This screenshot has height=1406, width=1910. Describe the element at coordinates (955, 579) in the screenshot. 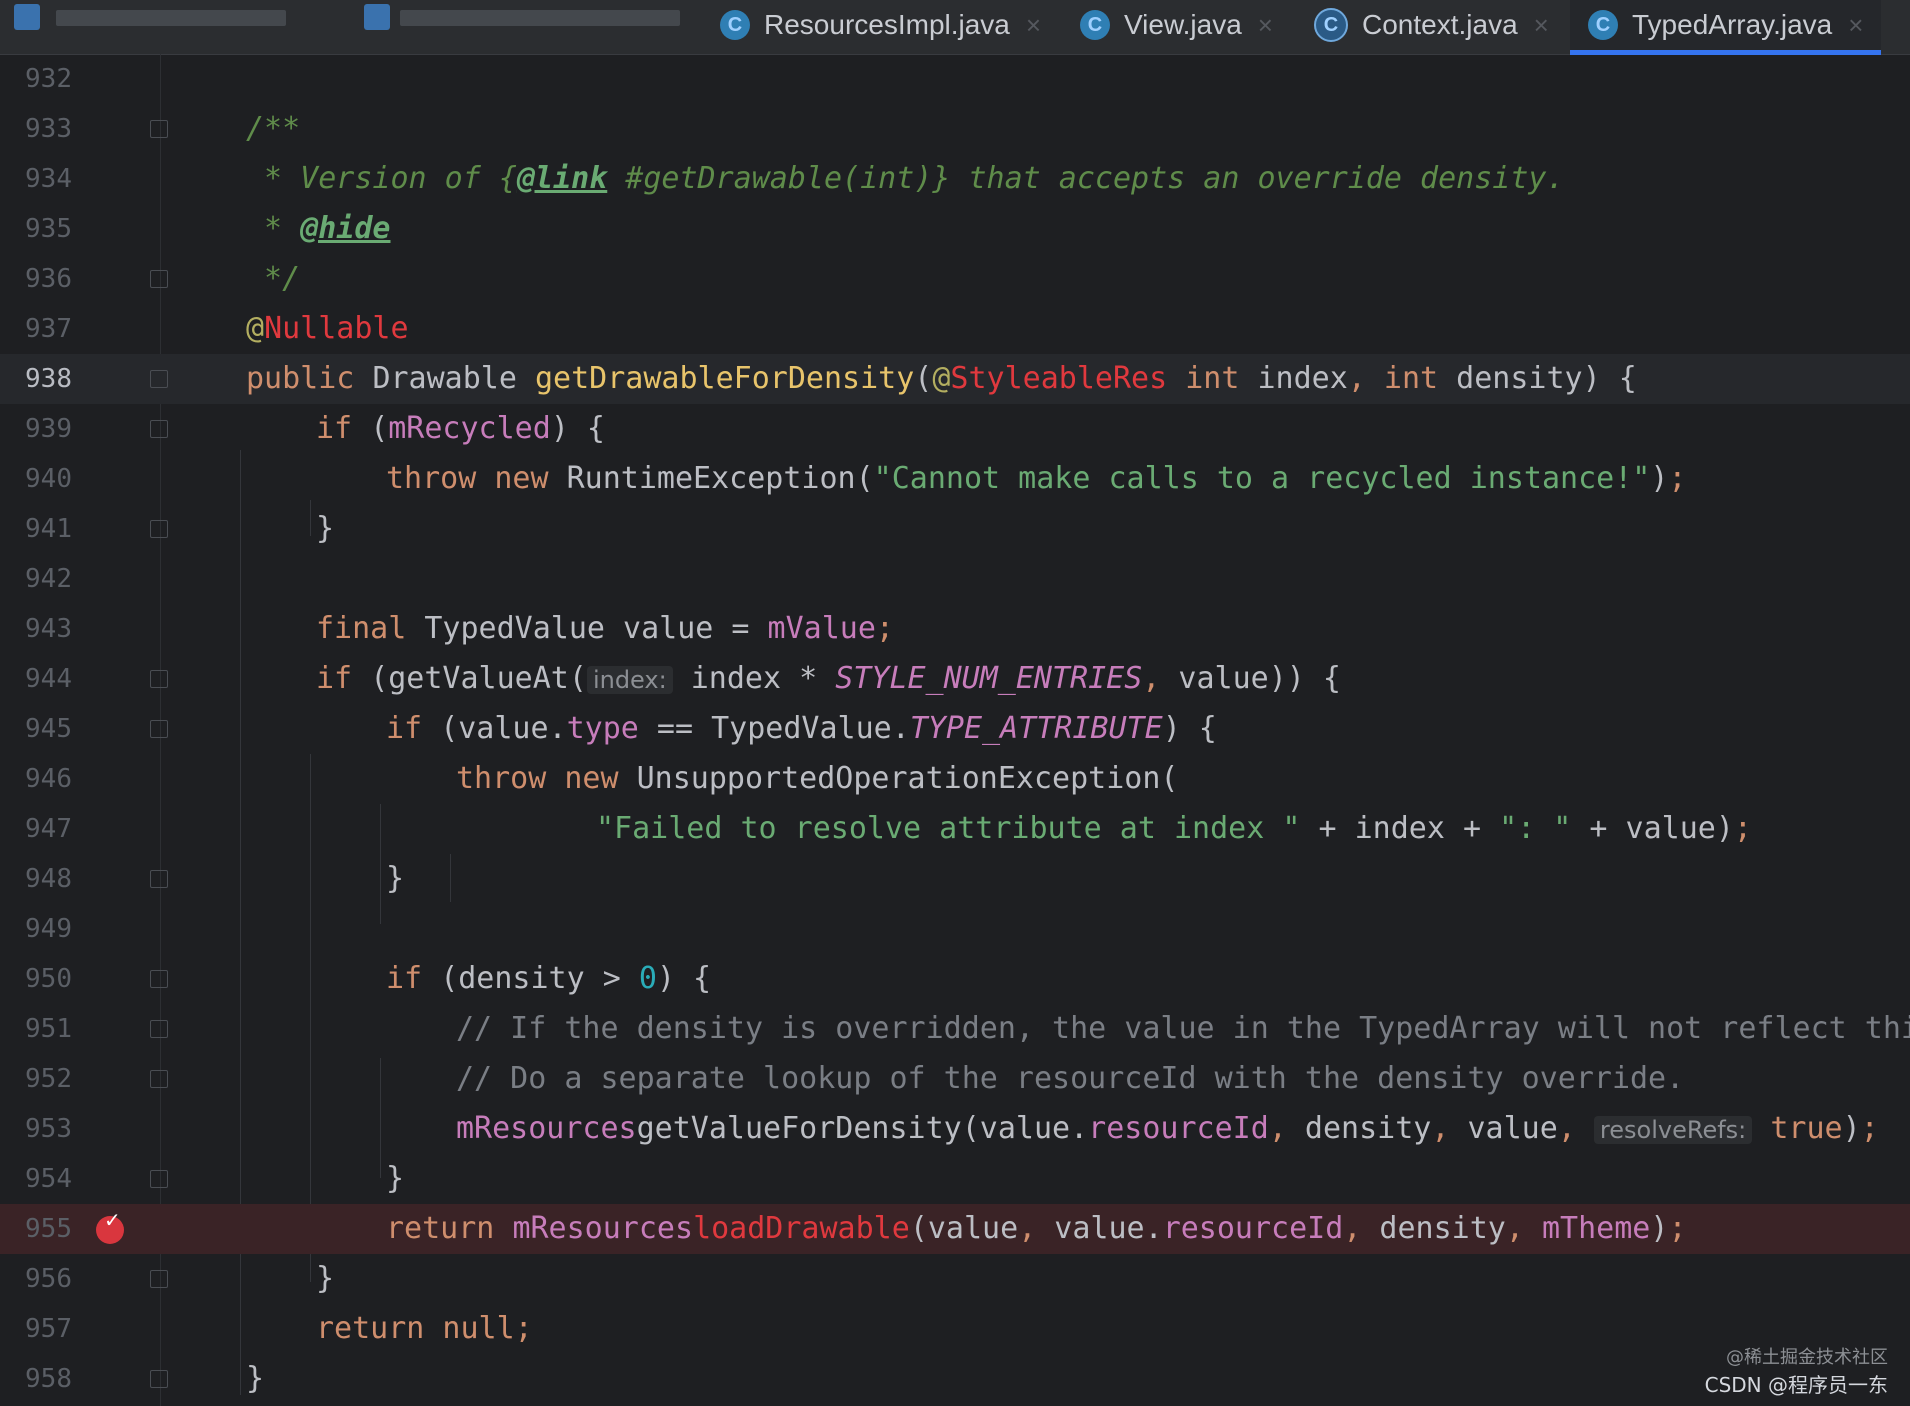

I see `code-line: 942` at that location.